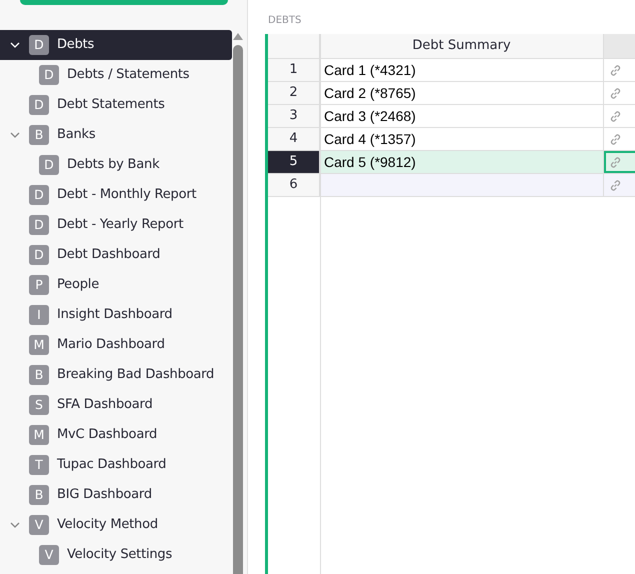 The width and height of the screenshot is (635, 574). What do you see at coordinates (39, 315) in the screenshot?
I see `letter-badge: I` at bounding box center [39, 315].